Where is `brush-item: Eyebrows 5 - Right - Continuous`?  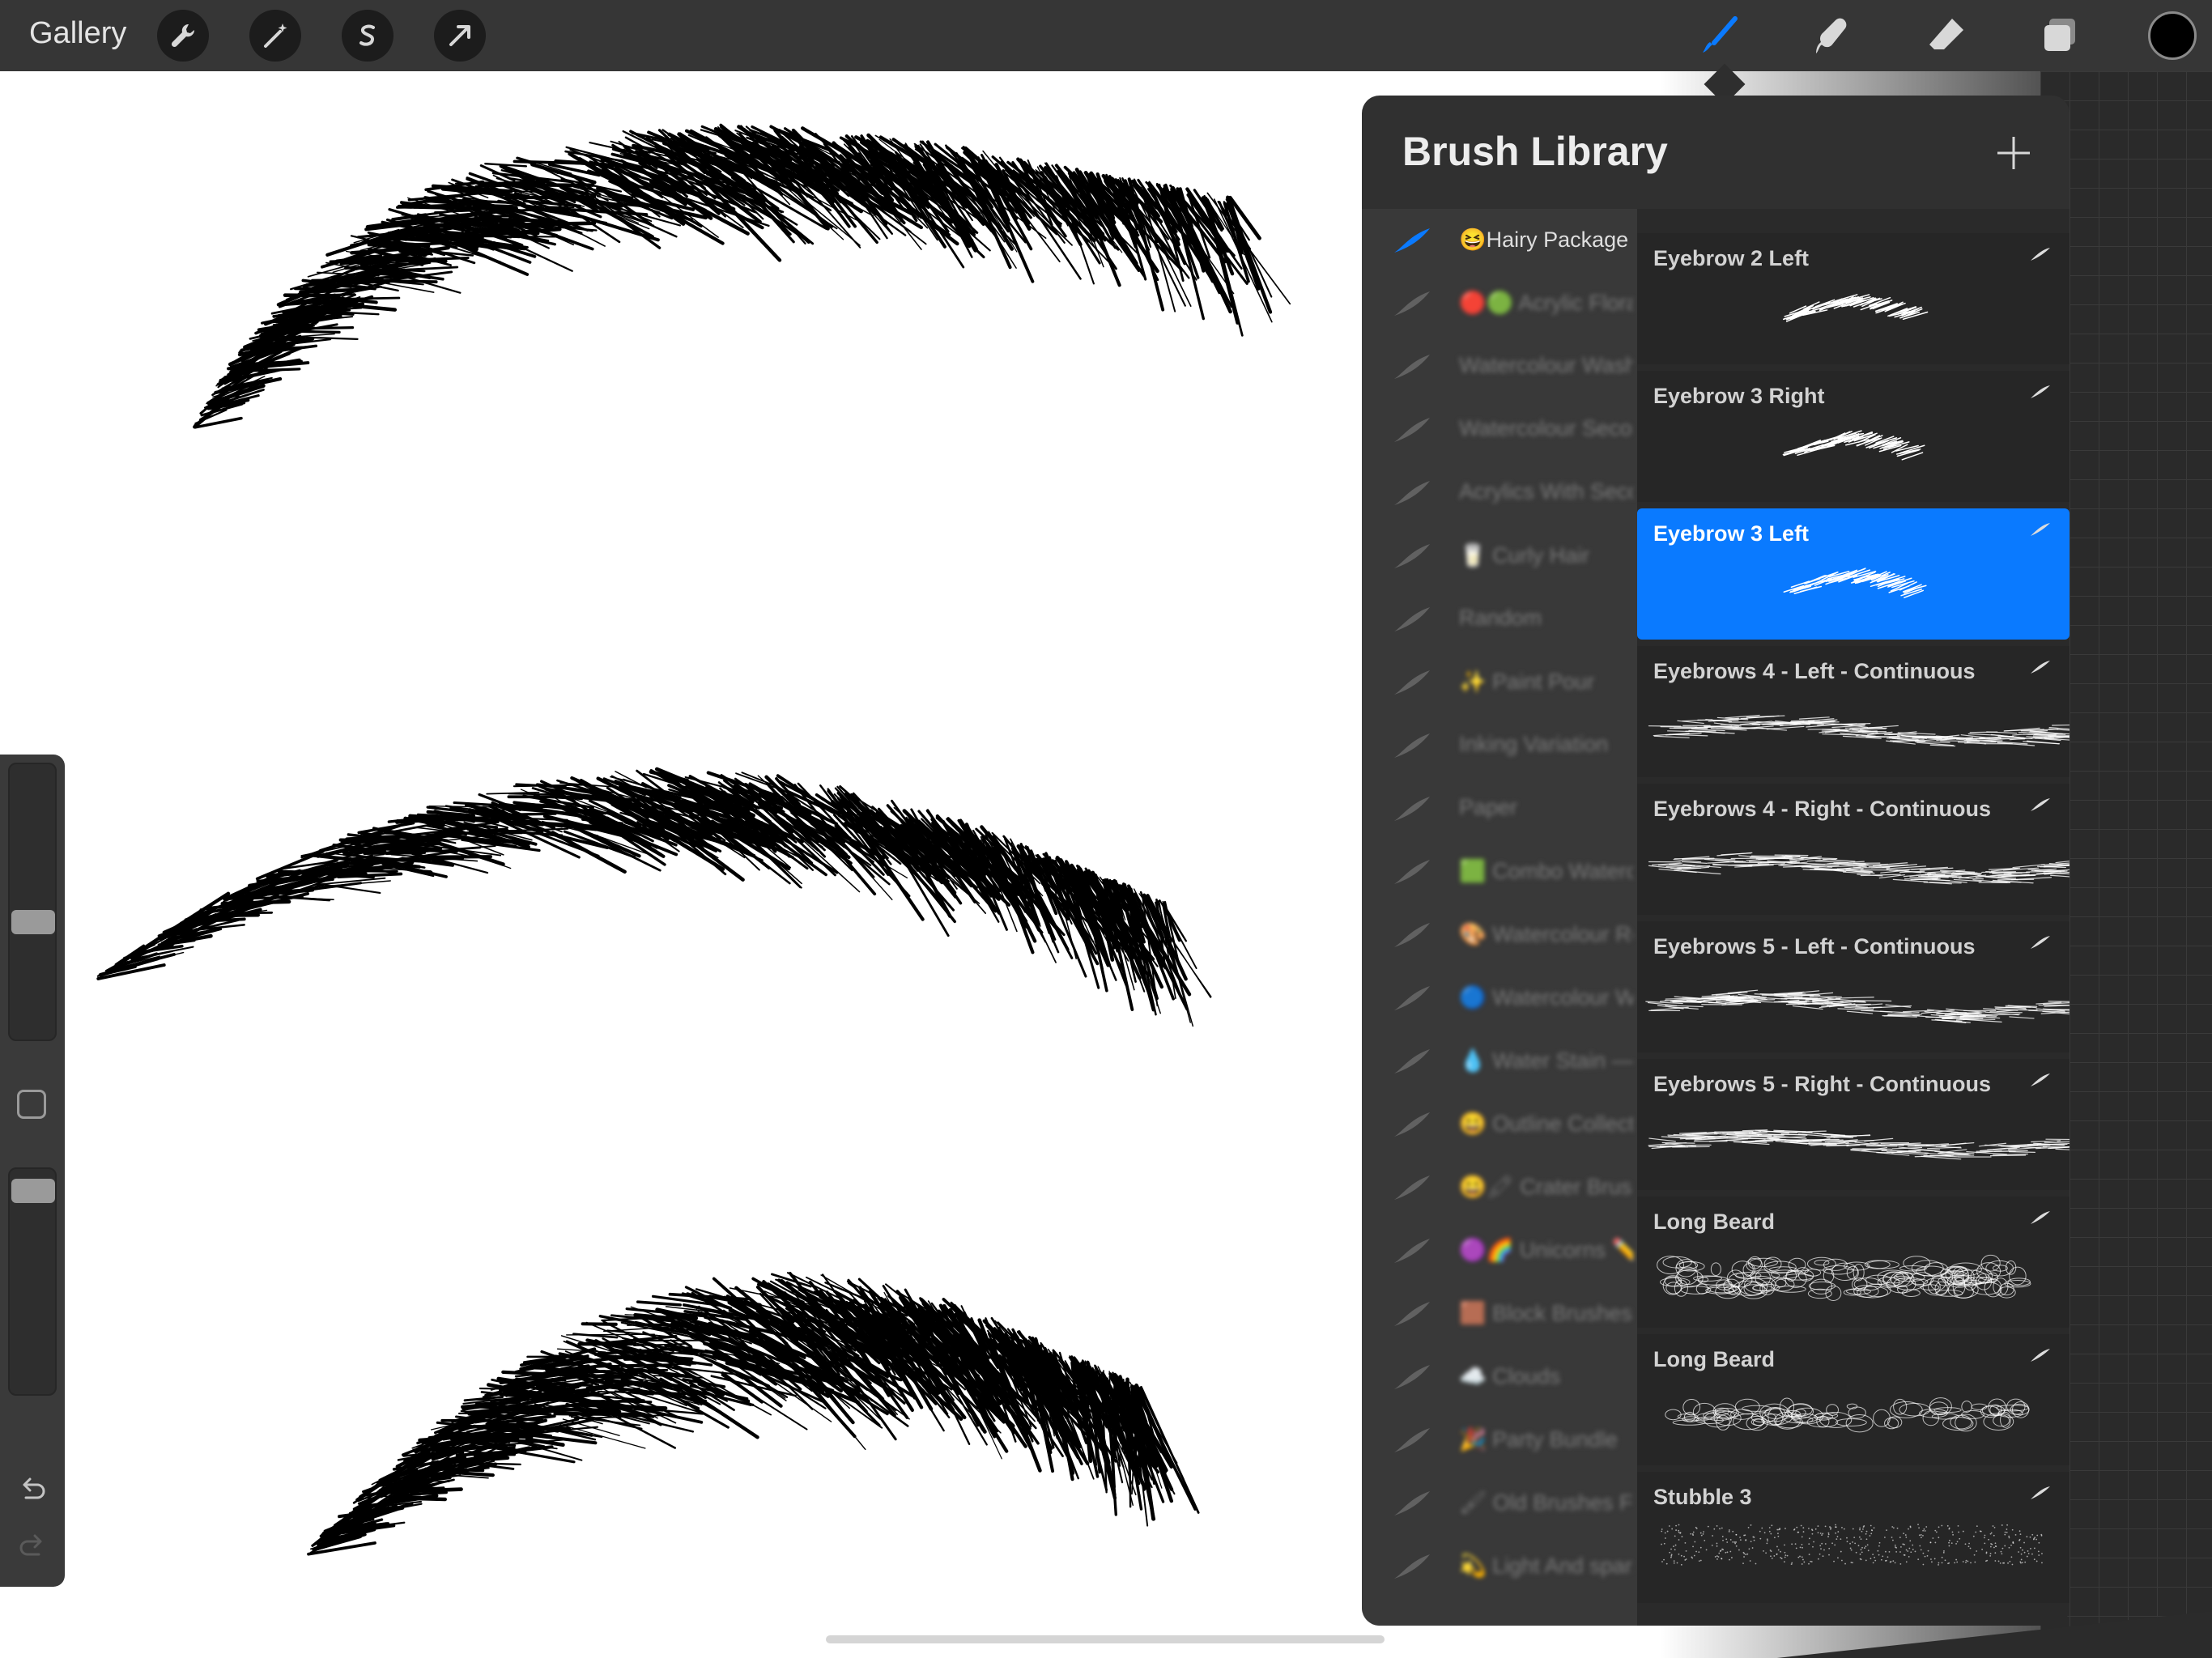
brush-item: Eyebrows 5 - Right - Continuous is located at coordinates (1853, 1124).